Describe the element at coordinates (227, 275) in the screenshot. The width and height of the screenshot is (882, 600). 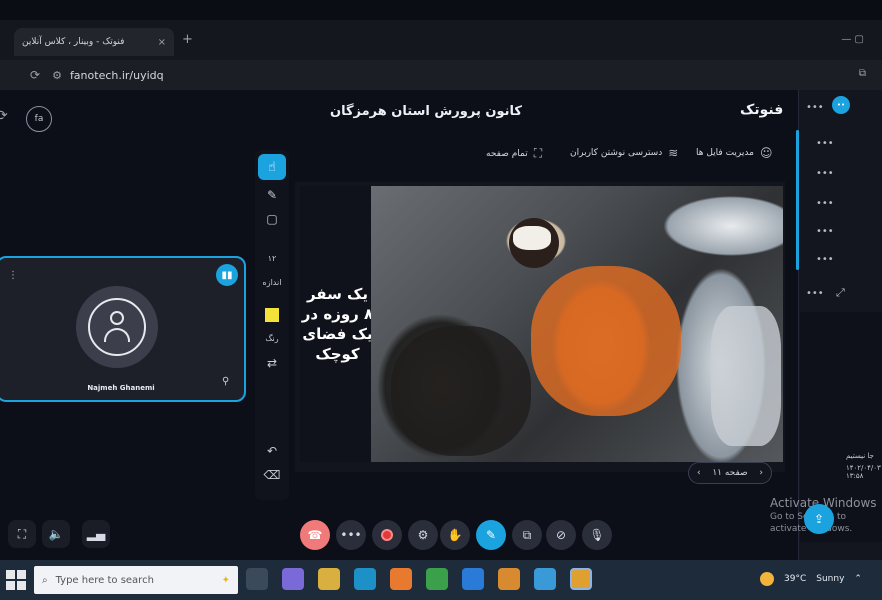
I see `speaking-icon: ▮▮` at that location.